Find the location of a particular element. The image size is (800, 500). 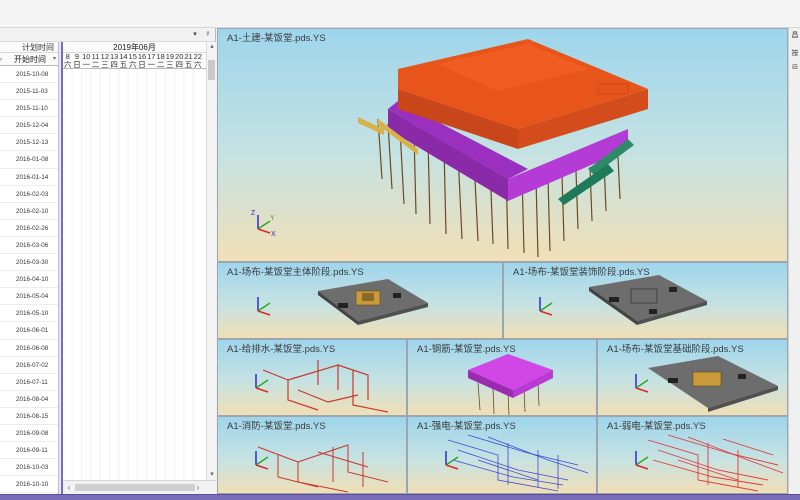

axis-gizmo-strong-electric is located at coordinates (452, 460).